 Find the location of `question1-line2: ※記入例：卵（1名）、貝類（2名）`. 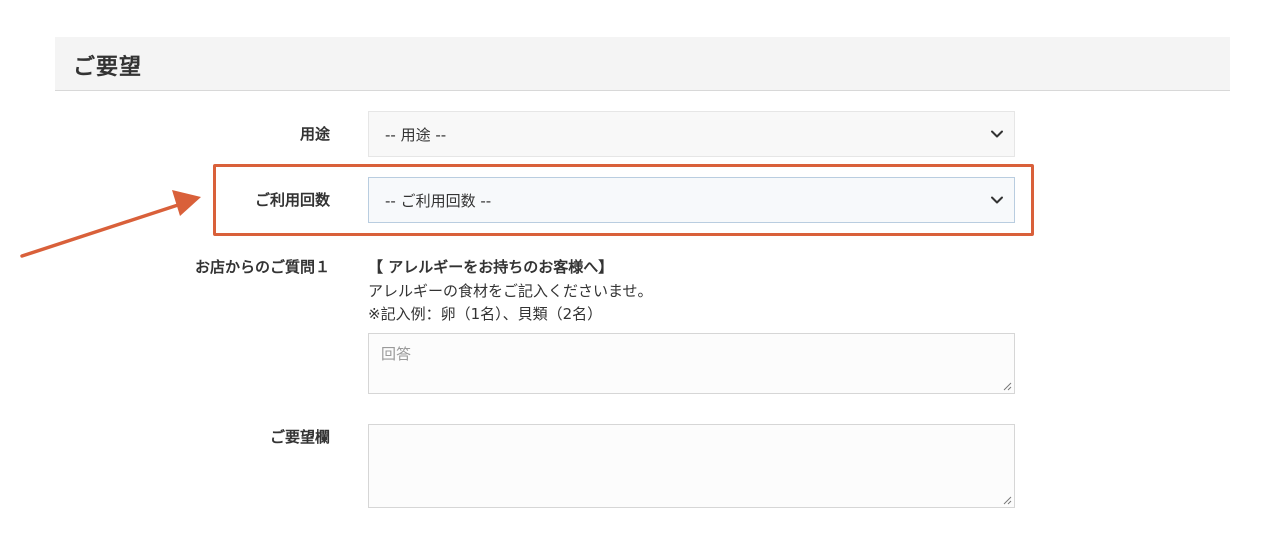

question1-line2: ※記入例：卵（1名）、貝類（2名） is located at coordinates (485, 314).